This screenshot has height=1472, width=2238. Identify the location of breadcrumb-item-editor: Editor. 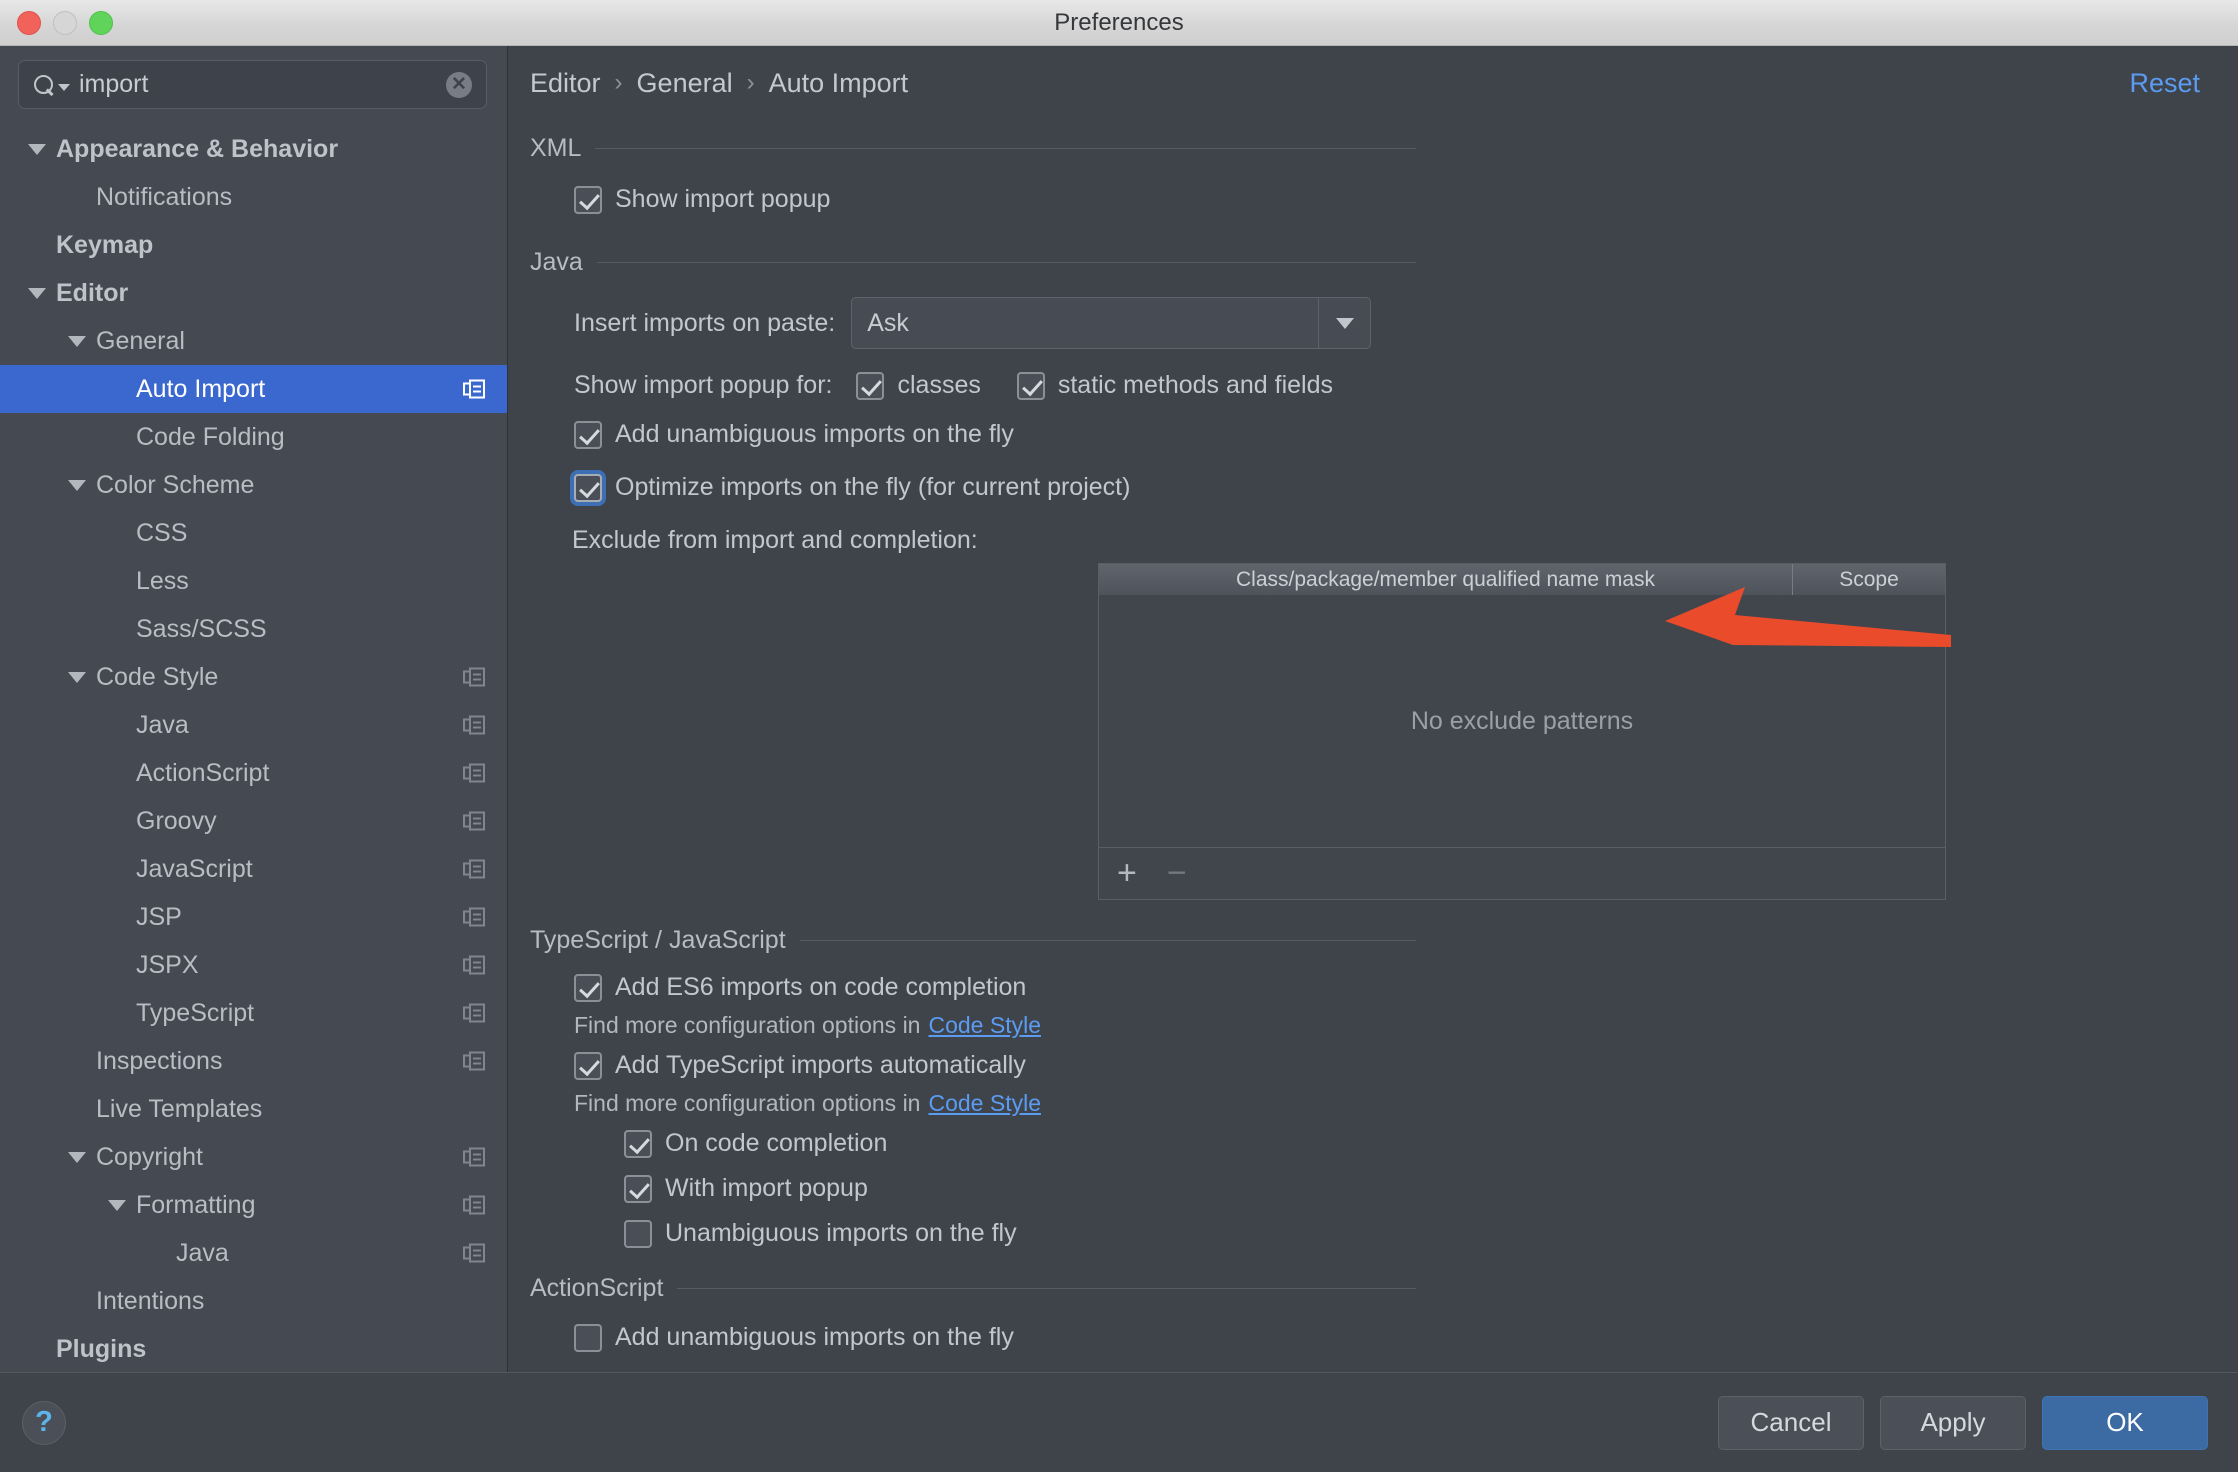
(565, 83).